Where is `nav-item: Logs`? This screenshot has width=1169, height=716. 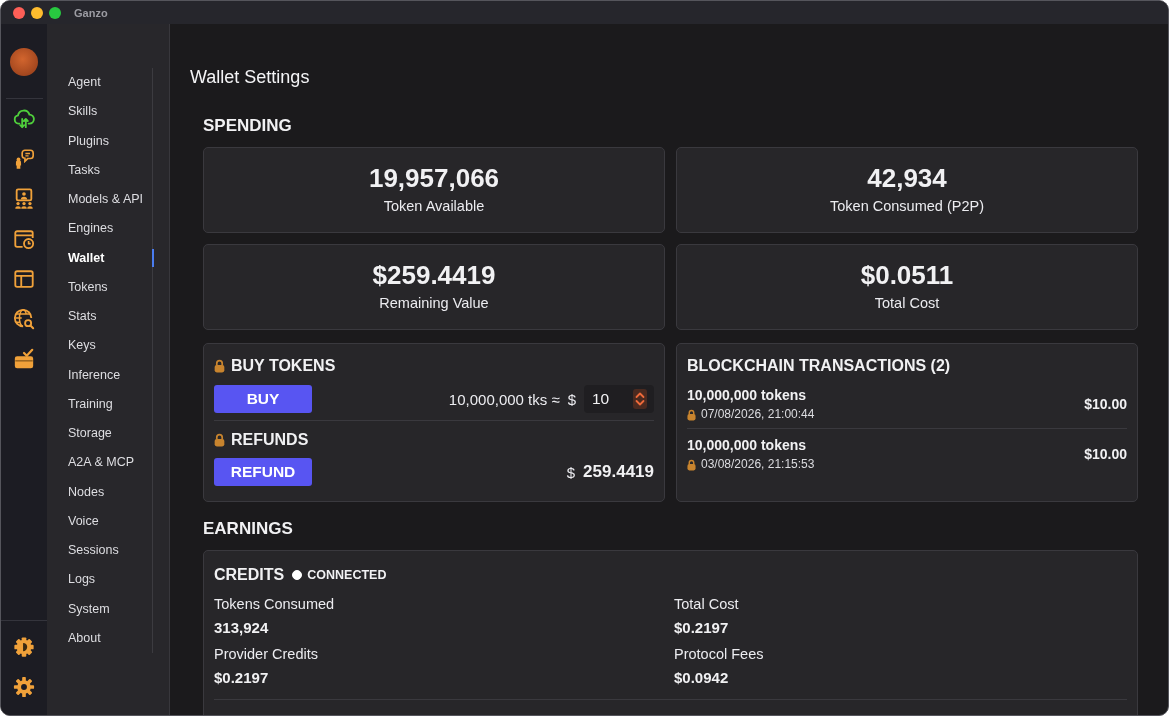 nav-item: Logs is located at coordinates (99, 580).